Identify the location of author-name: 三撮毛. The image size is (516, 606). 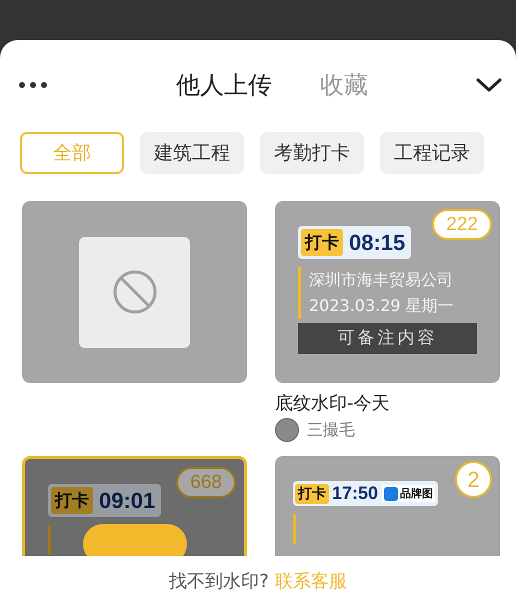
(331, 430).